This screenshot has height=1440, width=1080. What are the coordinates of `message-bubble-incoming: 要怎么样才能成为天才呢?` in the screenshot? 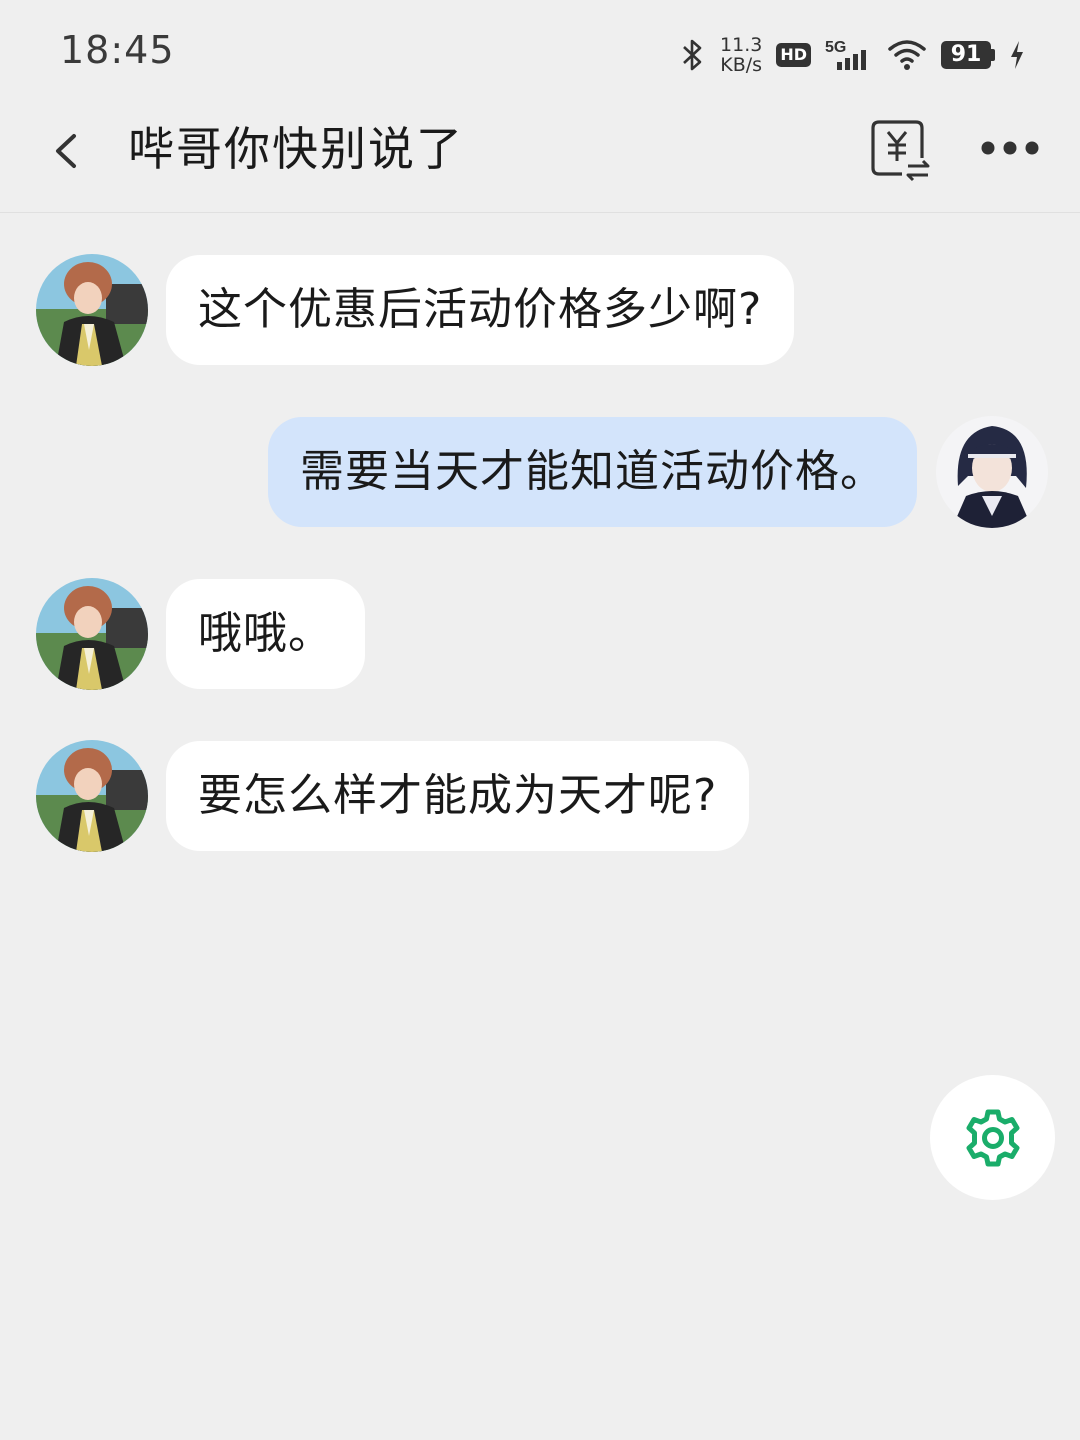 It's located at (458, 796).